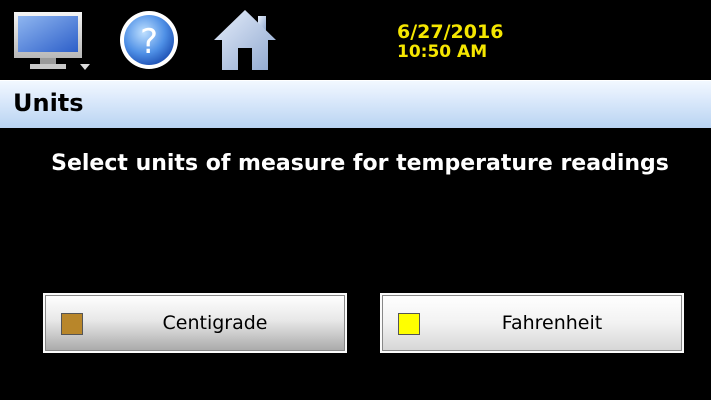 This screenshot has height=400, width=711. I want to click on home-icon, so click(245, 40).